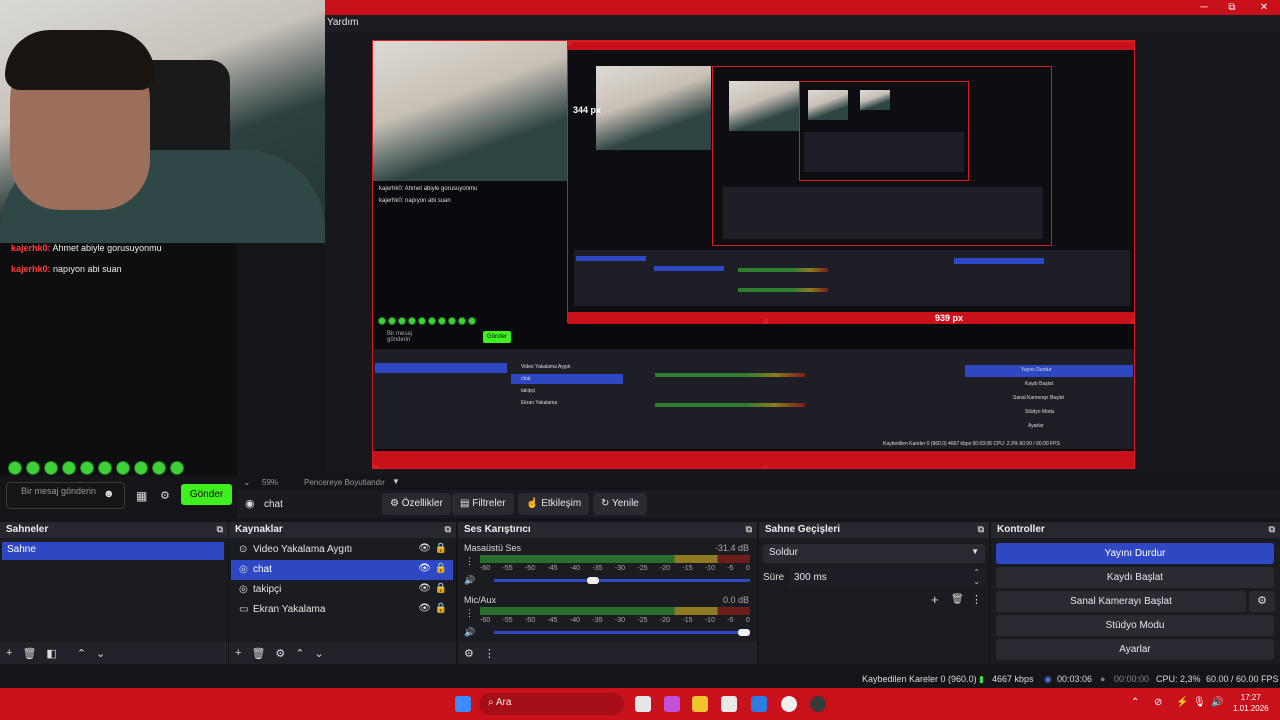 The height and width of the screenshot is (720, 1280). Describe the element at coordinates (1182, 702) in the screenshot. I see `tray-power-icon: ⚡` at that location.